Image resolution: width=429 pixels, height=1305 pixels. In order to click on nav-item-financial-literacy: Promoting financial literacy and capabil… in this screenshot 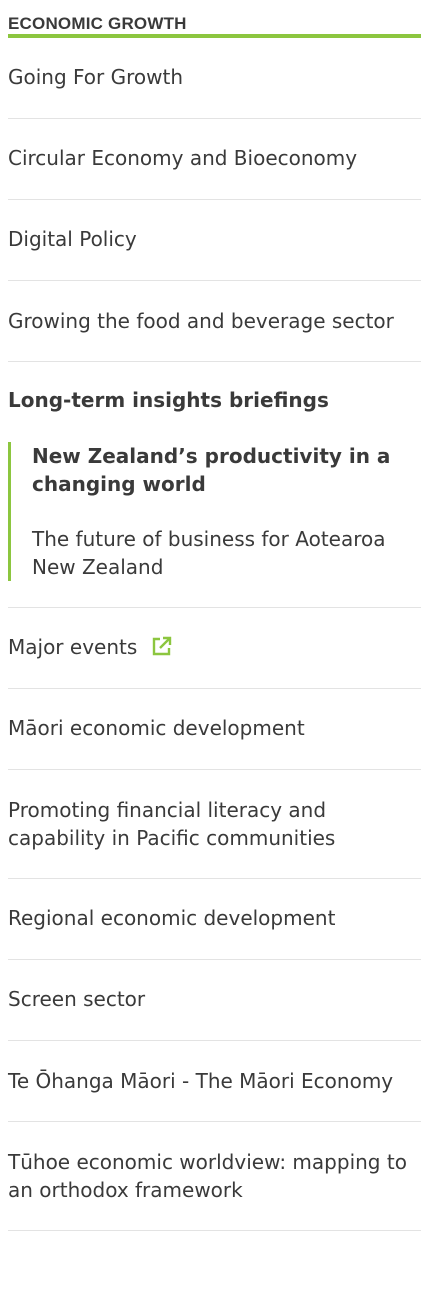, I will do `click(214, 824)`.